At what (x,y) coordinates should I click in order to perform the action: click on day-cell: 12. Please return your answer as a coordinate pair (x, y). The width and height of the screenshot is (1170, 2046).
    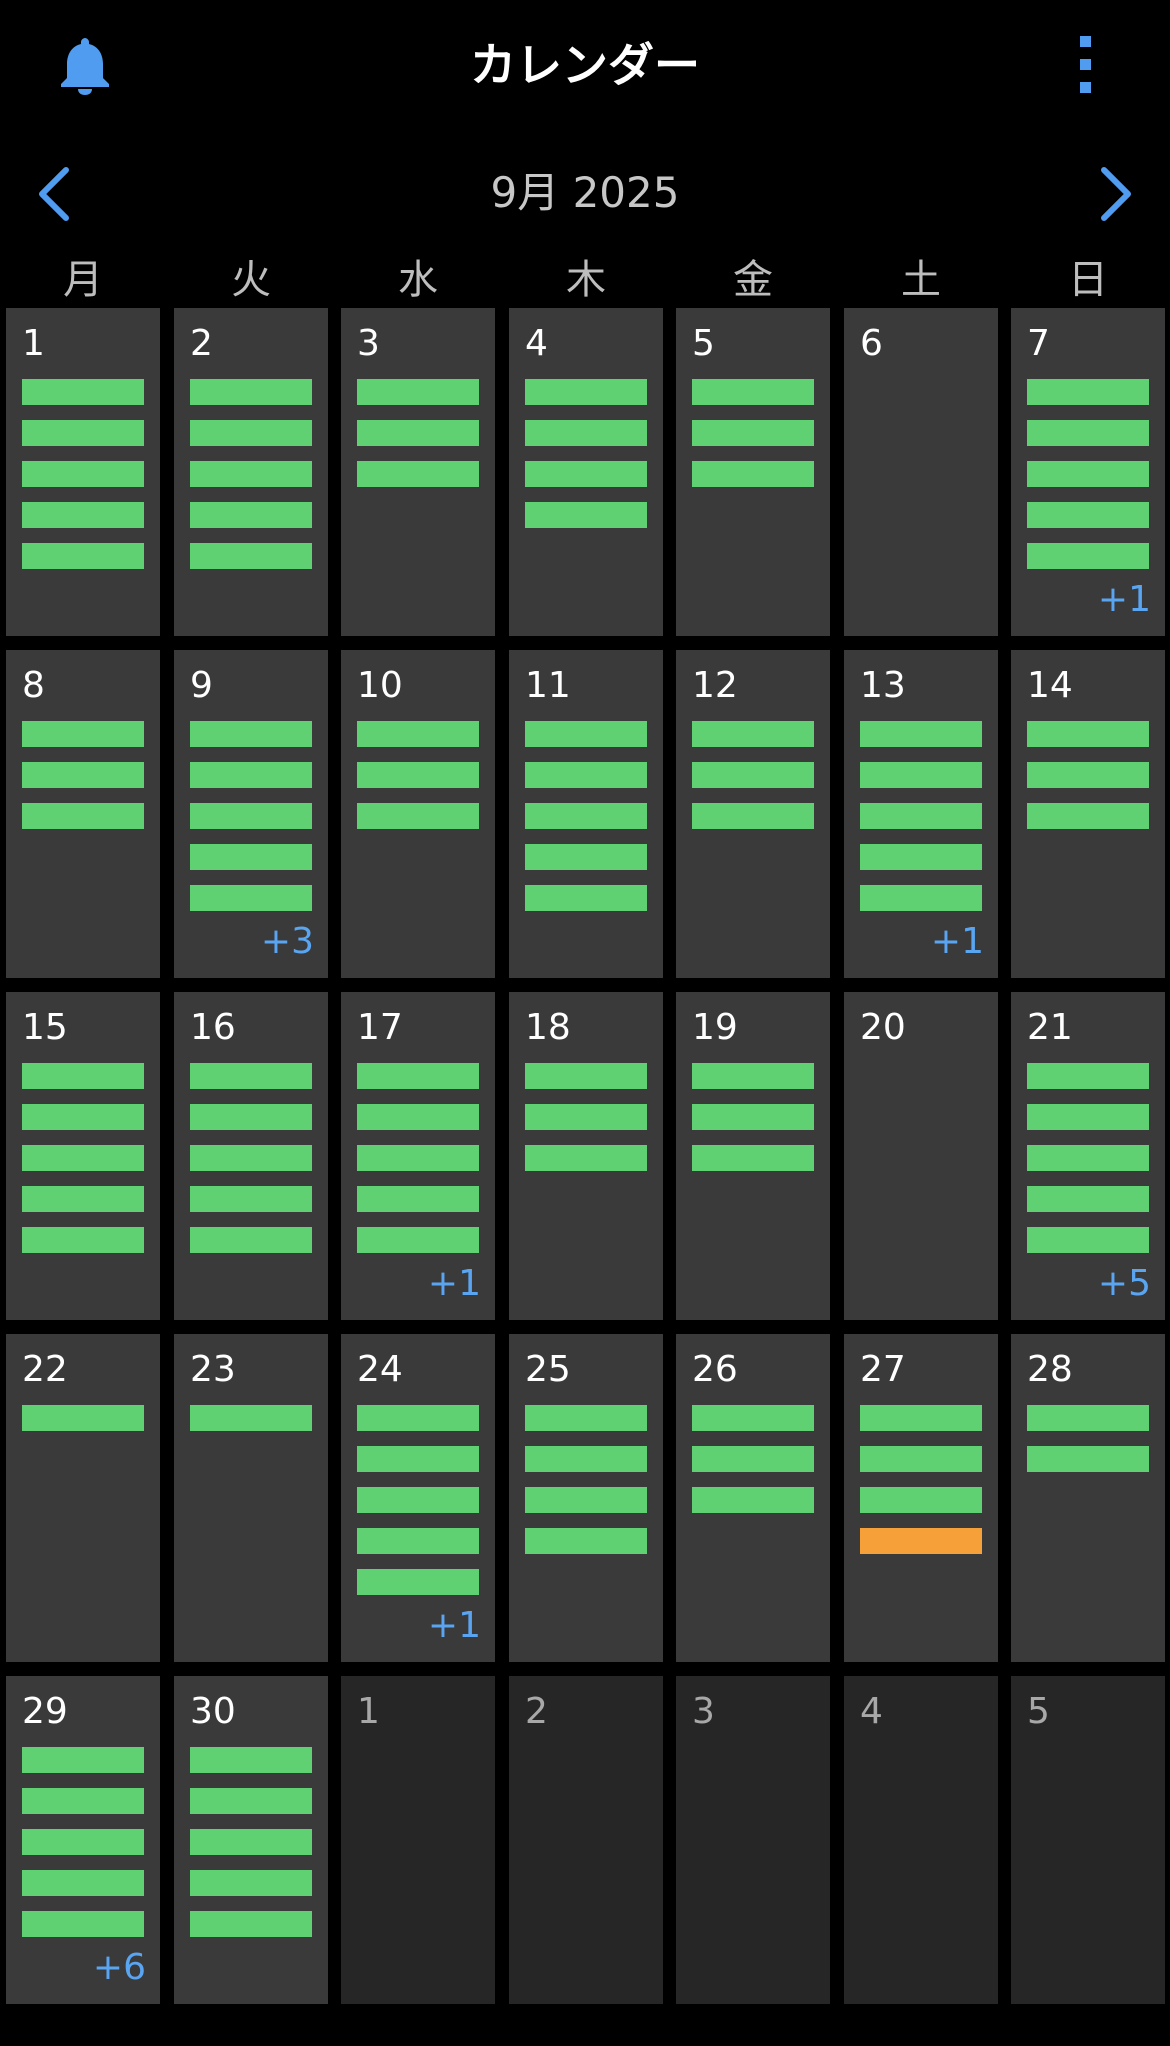
    Looking at the image, I should click on (753, 814).